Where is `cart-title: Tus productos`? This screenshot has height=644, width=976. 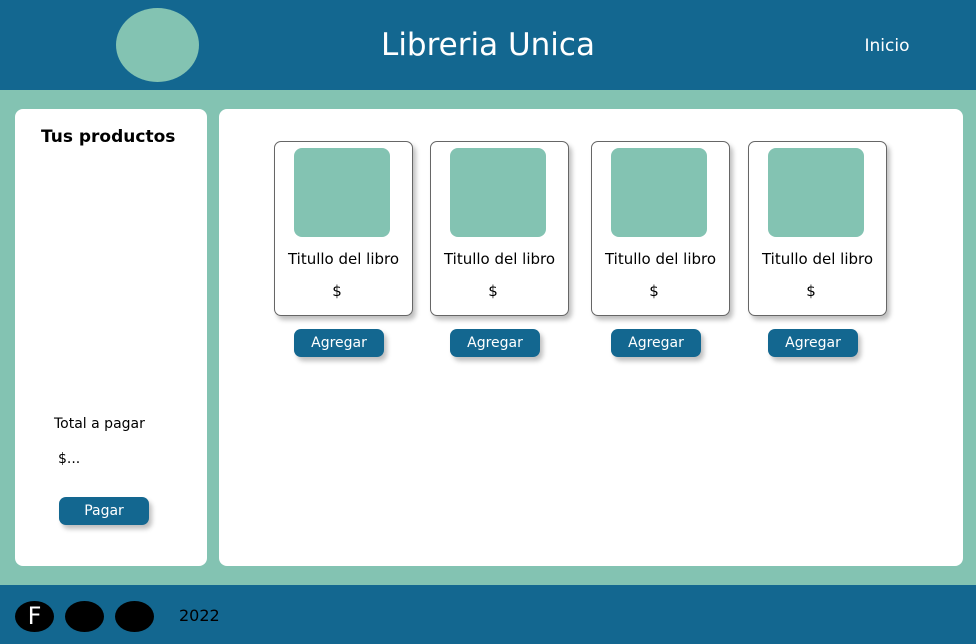 cart-title: Tus productos is located at coordinates (108, 137).